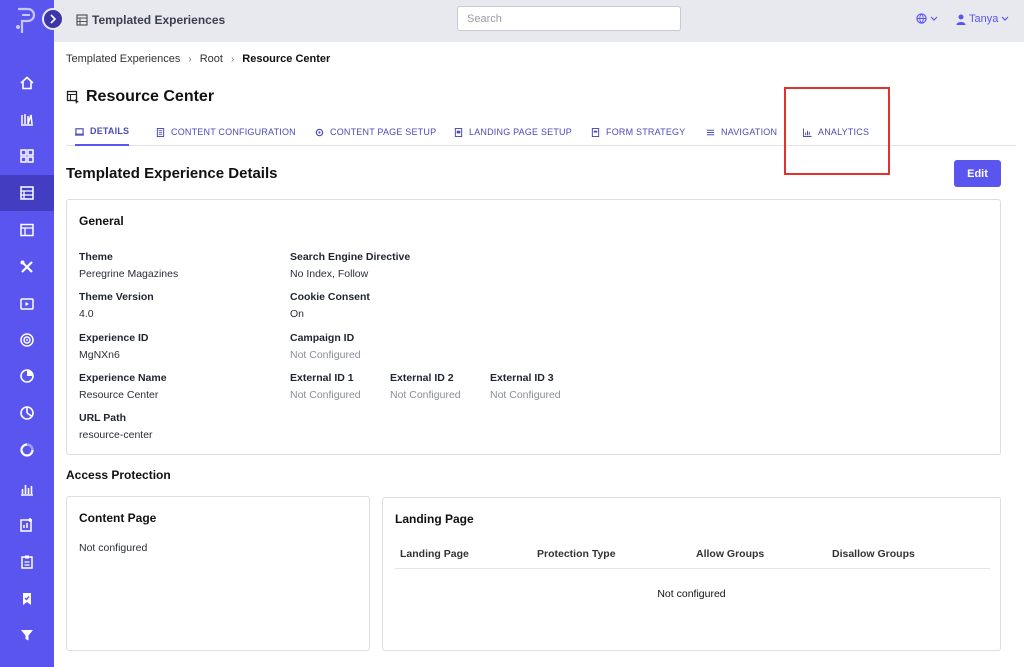 The width and height of the screenshot is (1024, 667). Describe the element at coordinates (140, 97) in the screenshot. I see `page-title: Resource Center` at that location.